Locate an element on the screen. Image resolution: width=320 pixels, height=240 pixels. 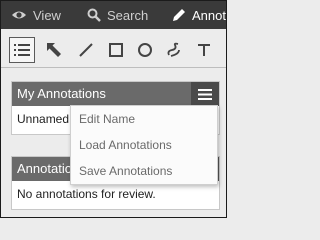
menu-item-load-annotations: Load Annotations is located at coordinates (144, 145).